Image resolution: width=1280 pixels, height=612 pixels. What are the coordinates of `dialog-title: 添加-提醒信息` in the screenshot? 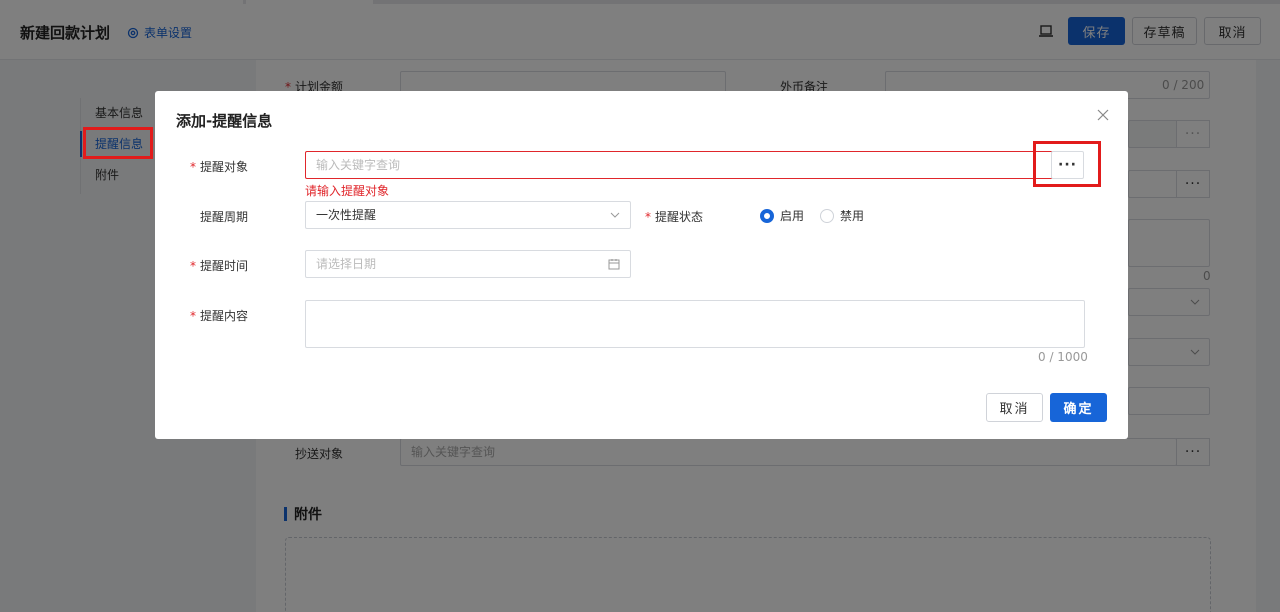 It's located at (224, 121).